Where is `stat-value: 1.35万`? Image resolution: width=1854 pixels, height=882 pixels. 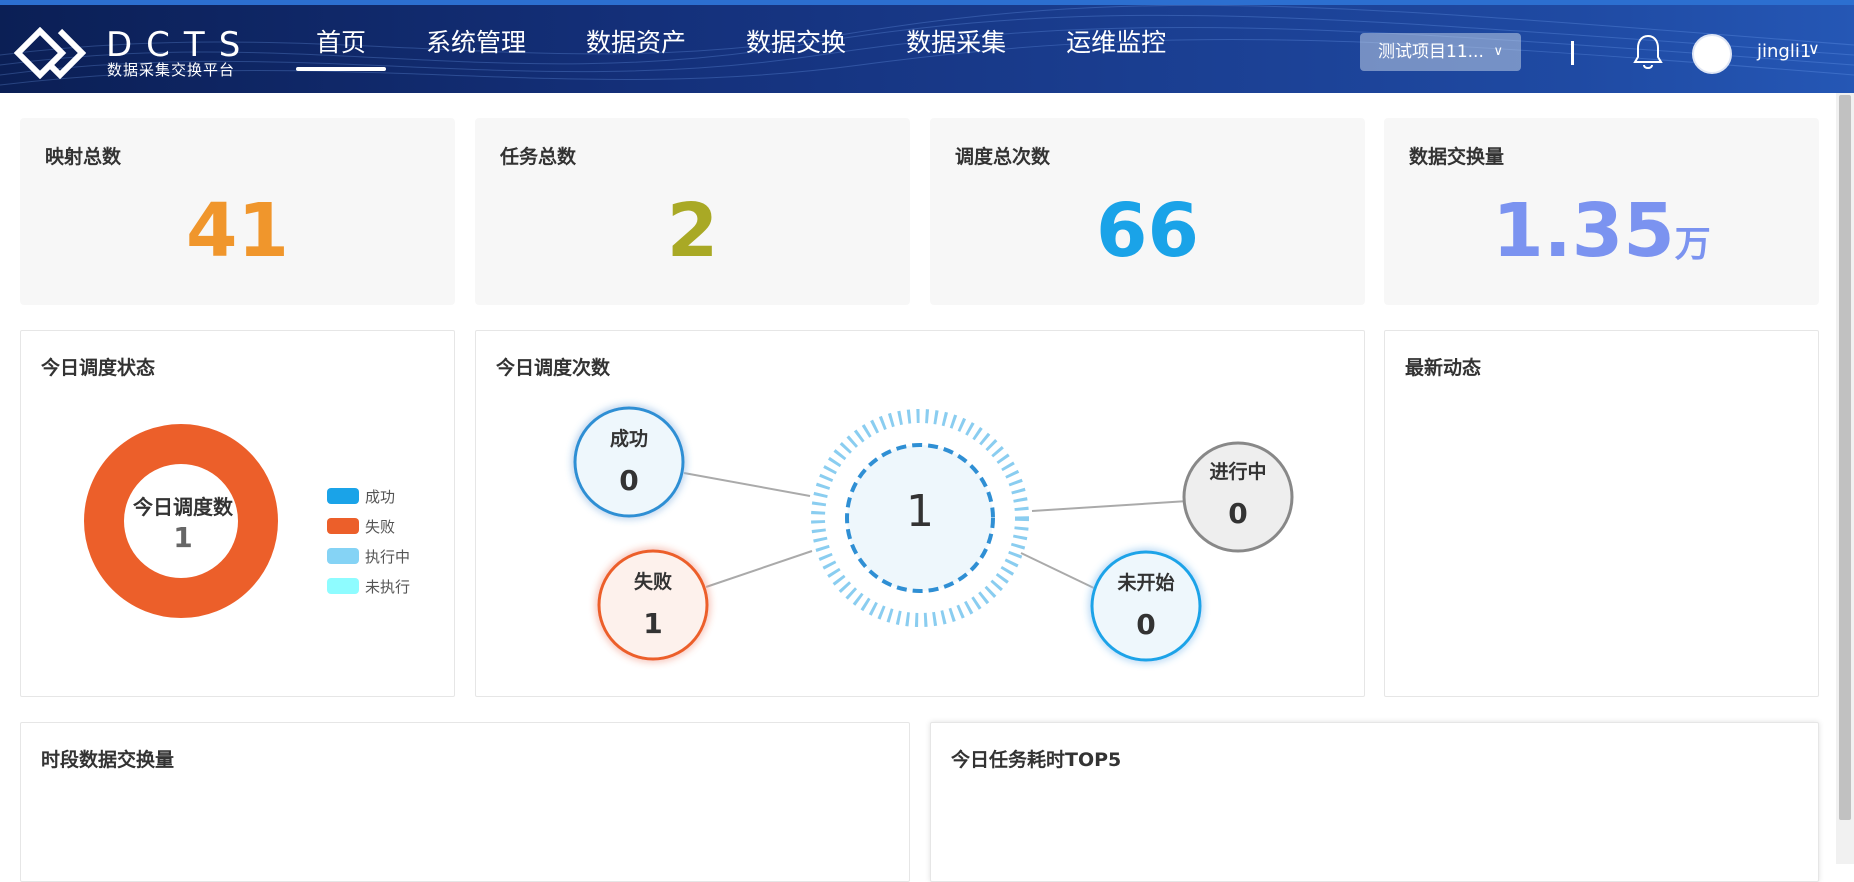
stat-value: 1.35万 is located at coordinates (1601, 231).